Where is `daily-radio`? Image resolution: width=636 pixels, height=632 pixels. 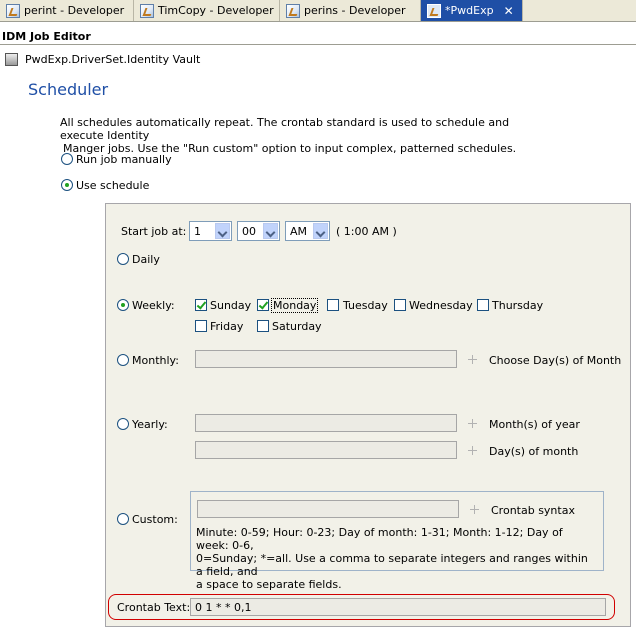
daily-radio is located at coordinates (123, 259).